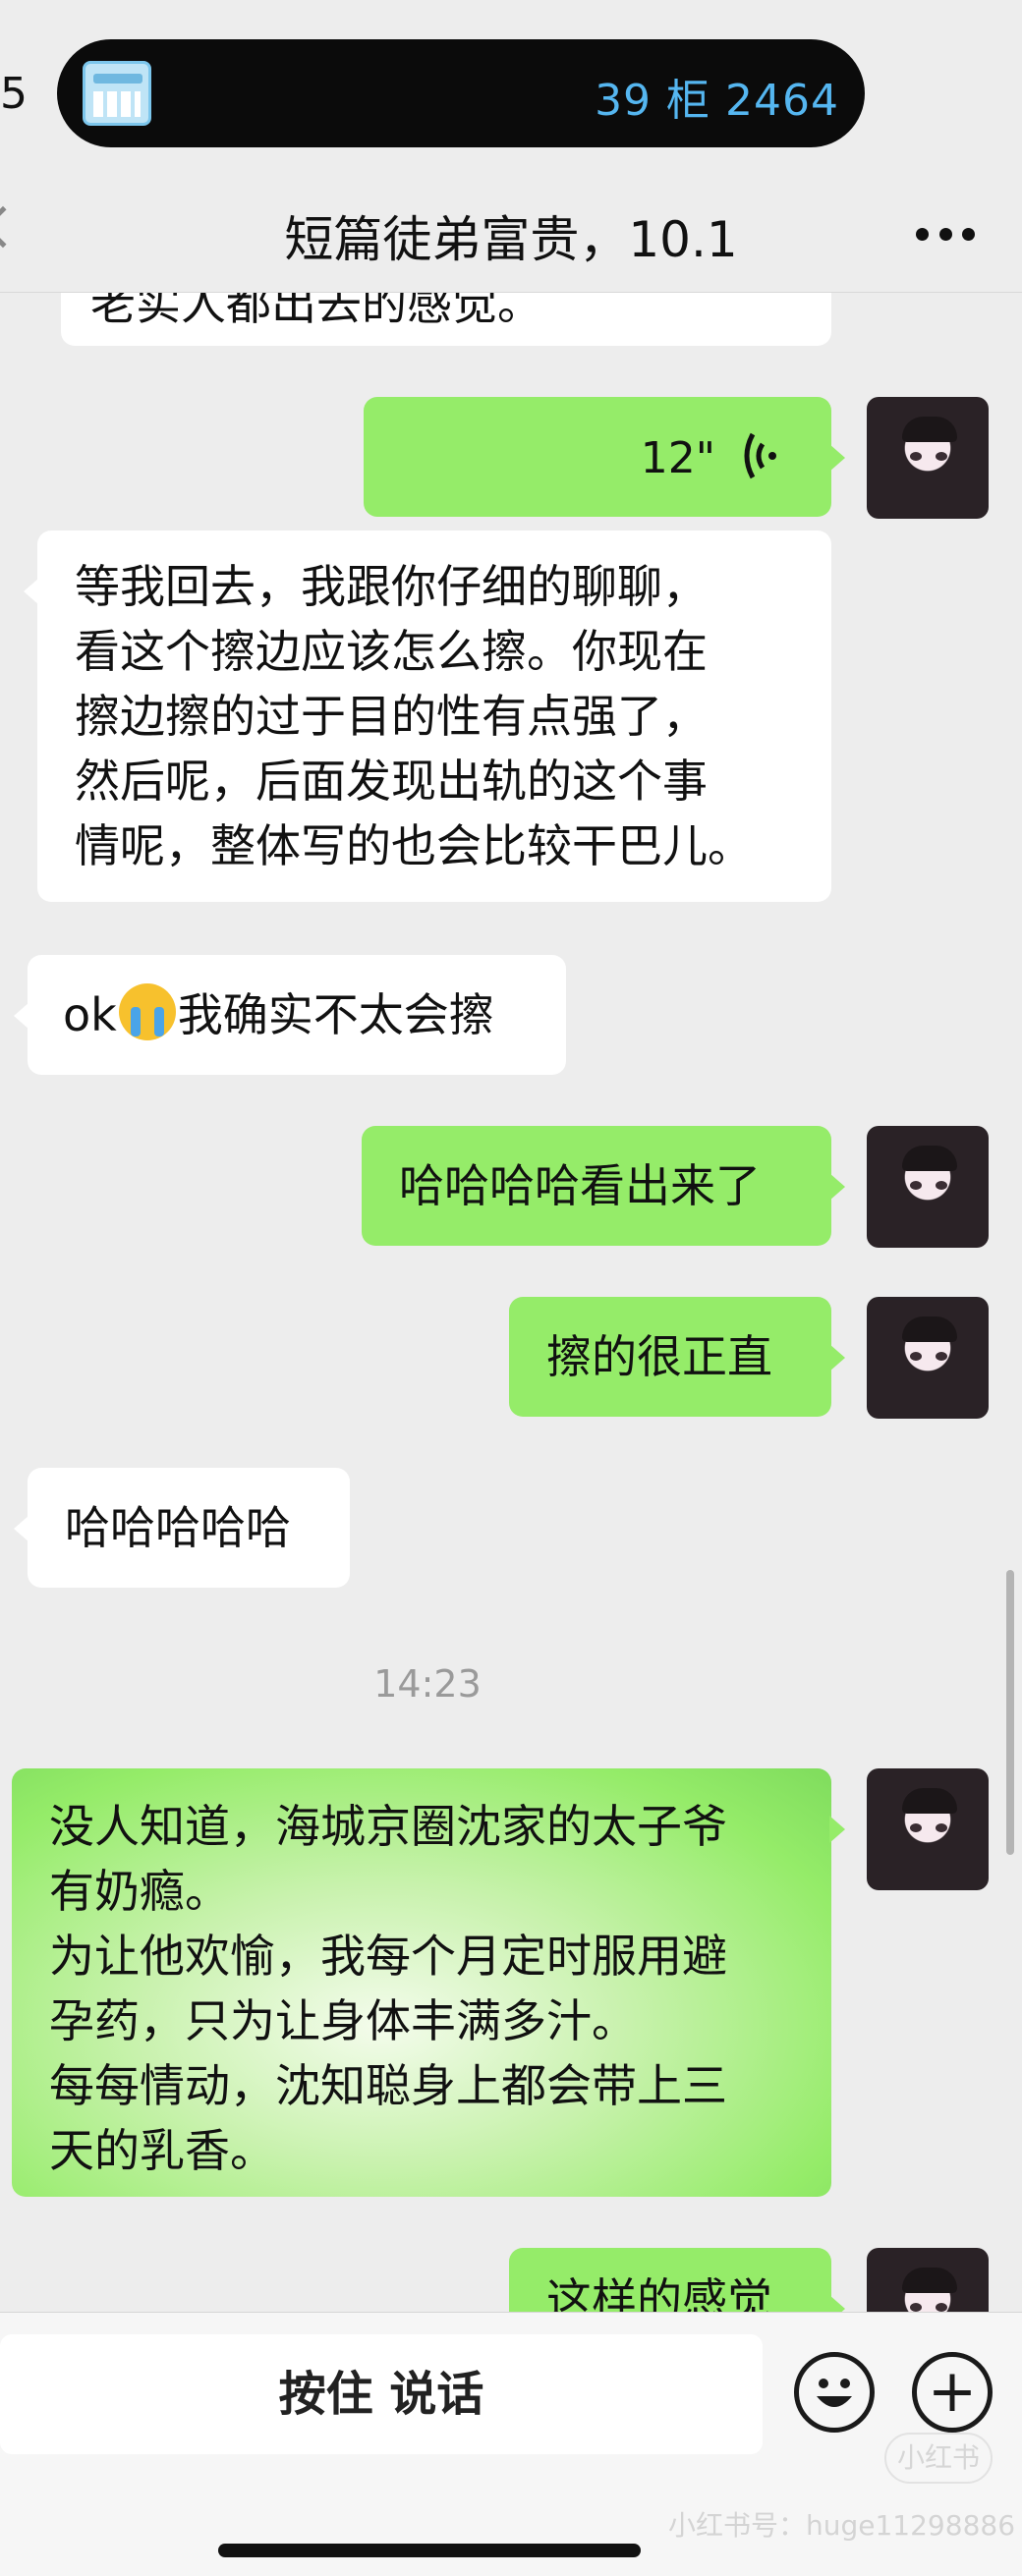 The width and height of the screenshot is (1022, 2576). What do you see at coordinates (147, 1011) in the screenshot?
I see `crying-emoji` at bounding box center [147, 1011].